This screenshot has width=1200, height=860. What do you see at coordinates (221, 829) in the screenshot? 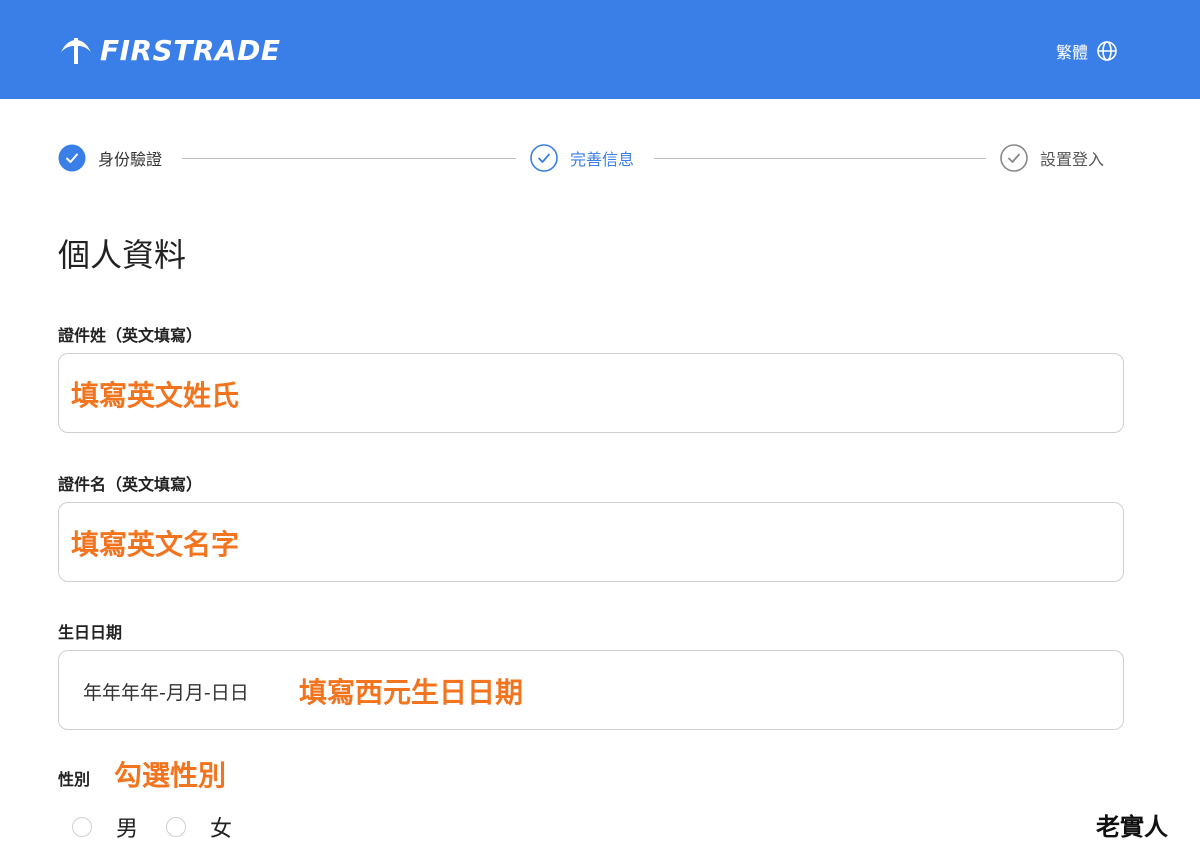
I see `radio-label: 女` at bounding box center [221, 829].